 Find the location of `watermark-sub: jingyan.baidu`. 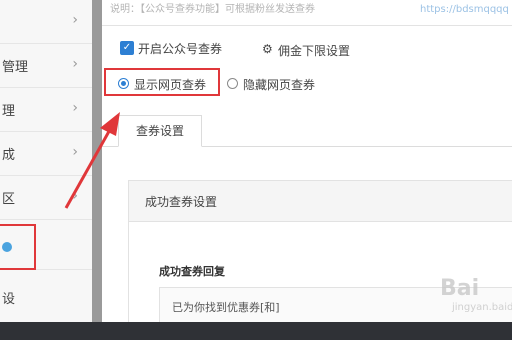

watermark-sub: jingyan.baidu is located at coordinates (482, 307).